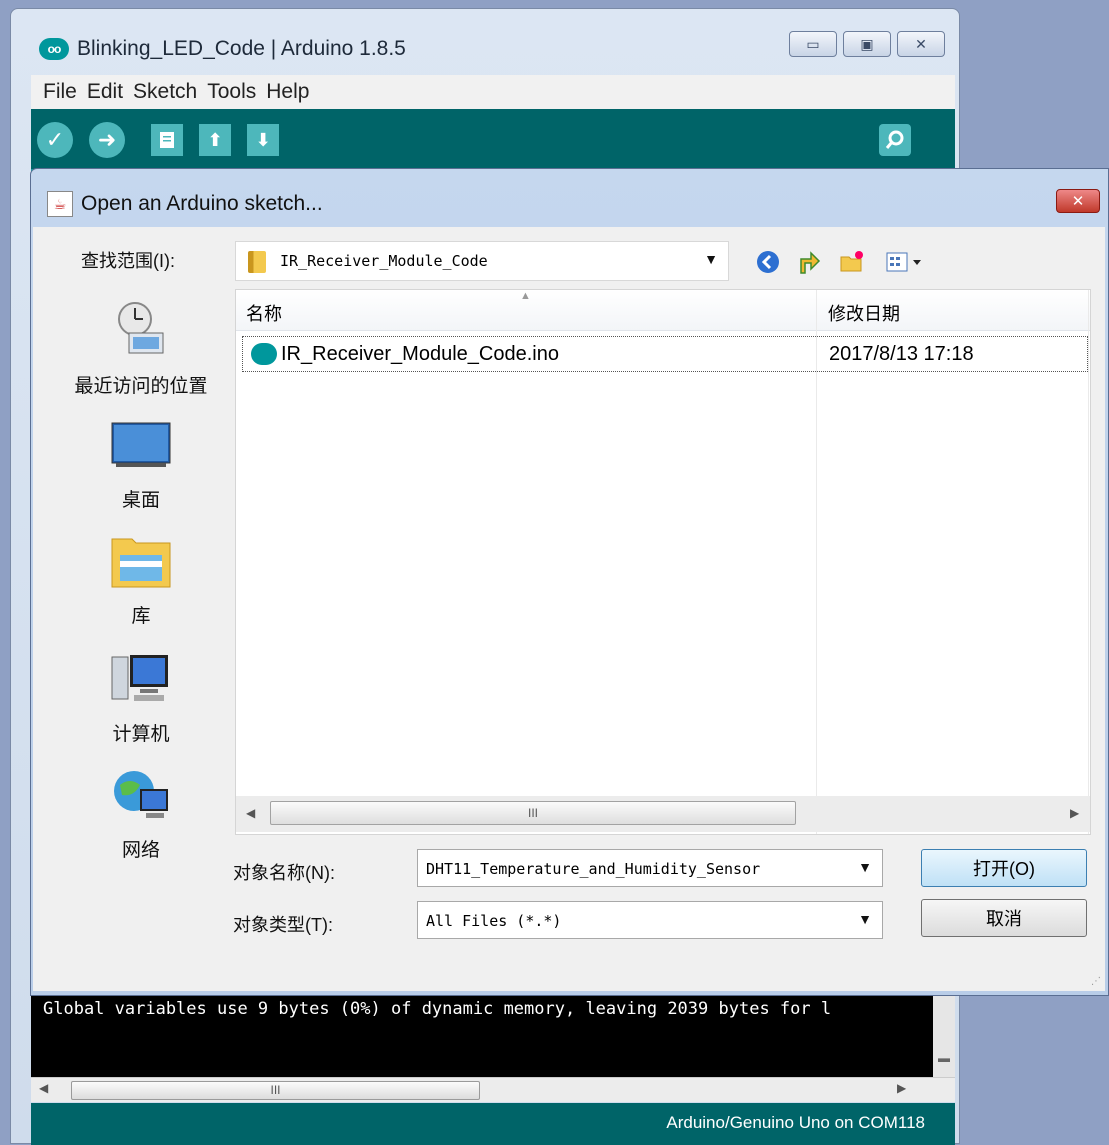  What do you see at coordinates (525, 296) in the screenshot?
I see `sort-ascending-icon: ▲` at bounding box center [525, 296].